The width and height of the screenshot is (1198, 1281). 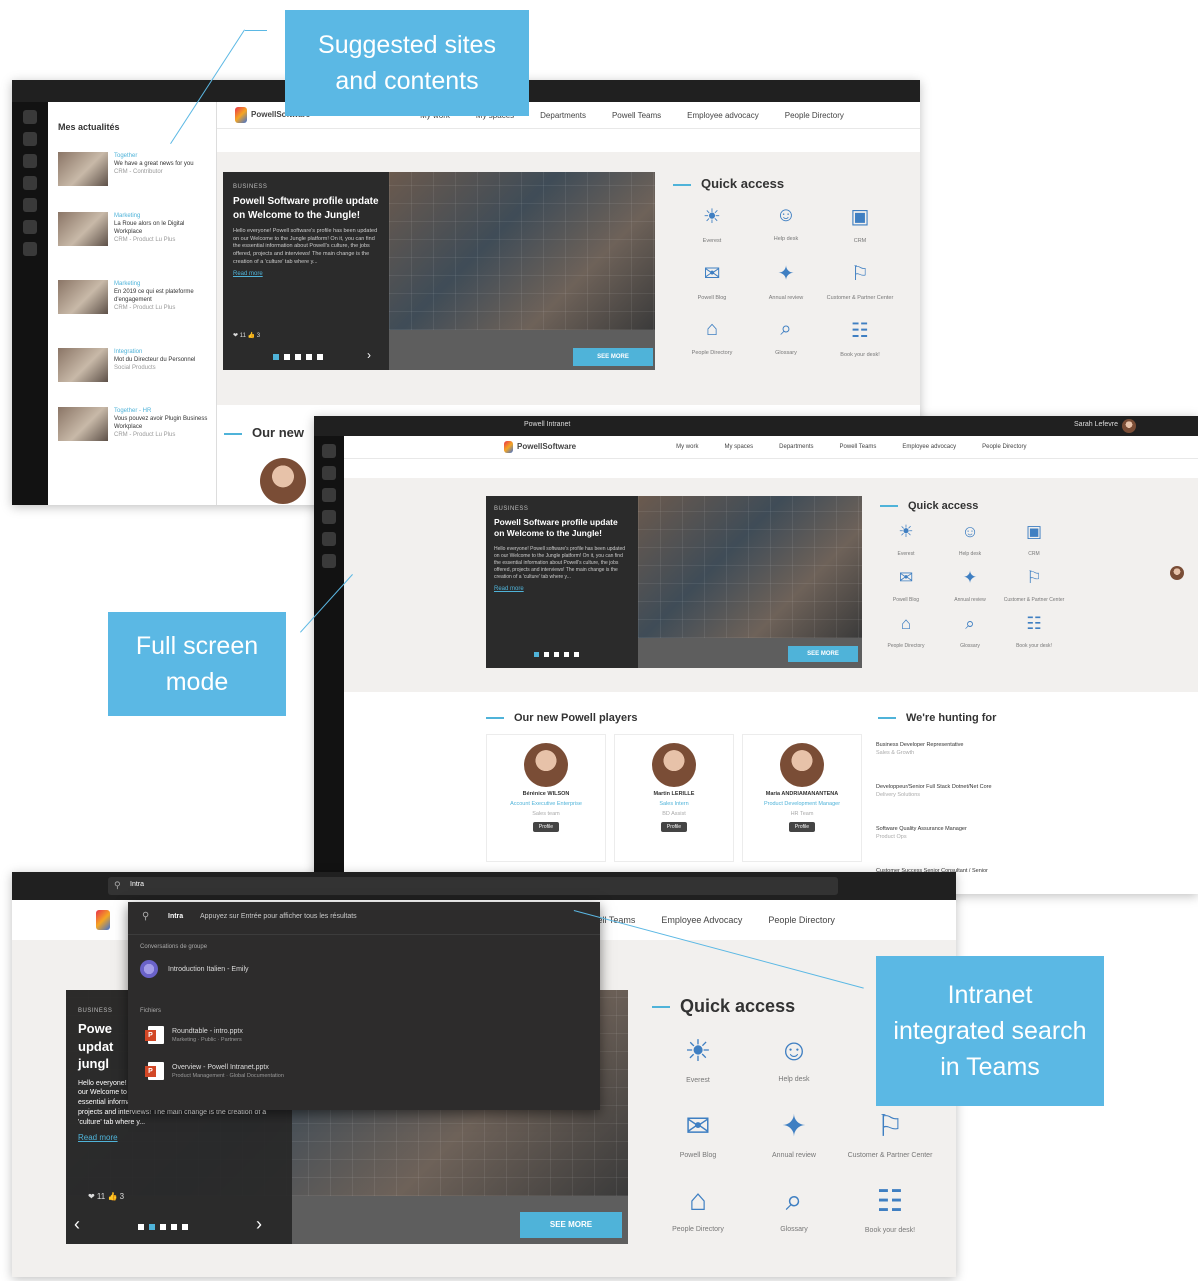 I want to click on customer-center-icon: ⚐, so click(x=1034, y=577).